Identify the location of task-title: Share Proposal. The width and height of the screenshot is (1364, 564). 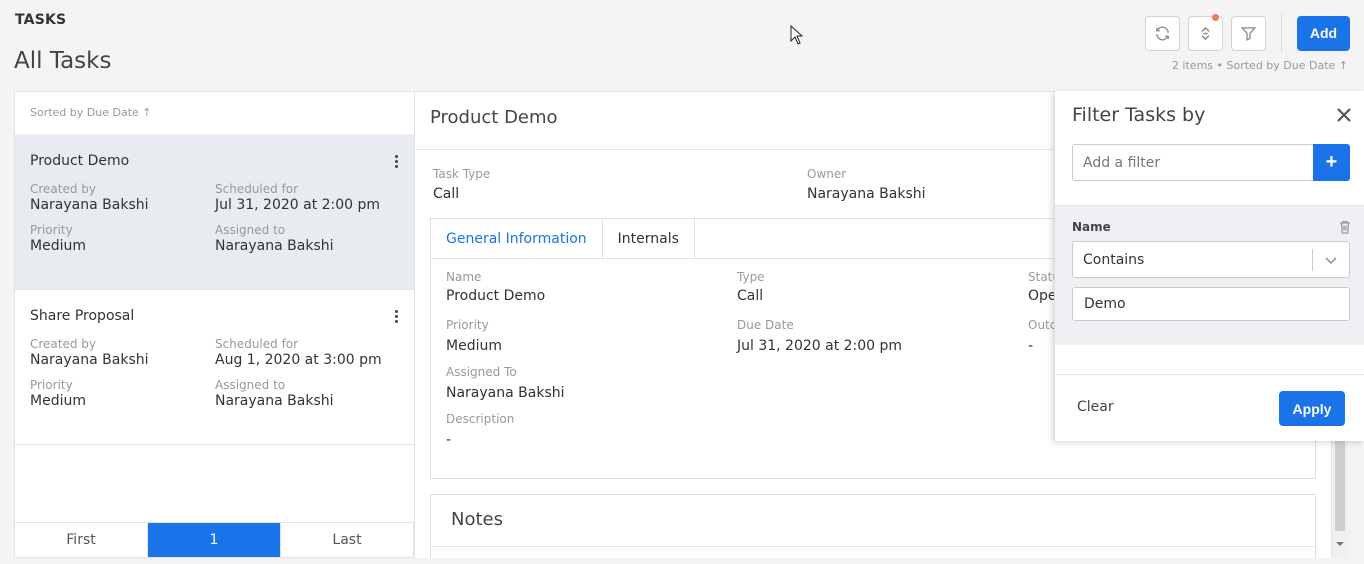
(82, 316).